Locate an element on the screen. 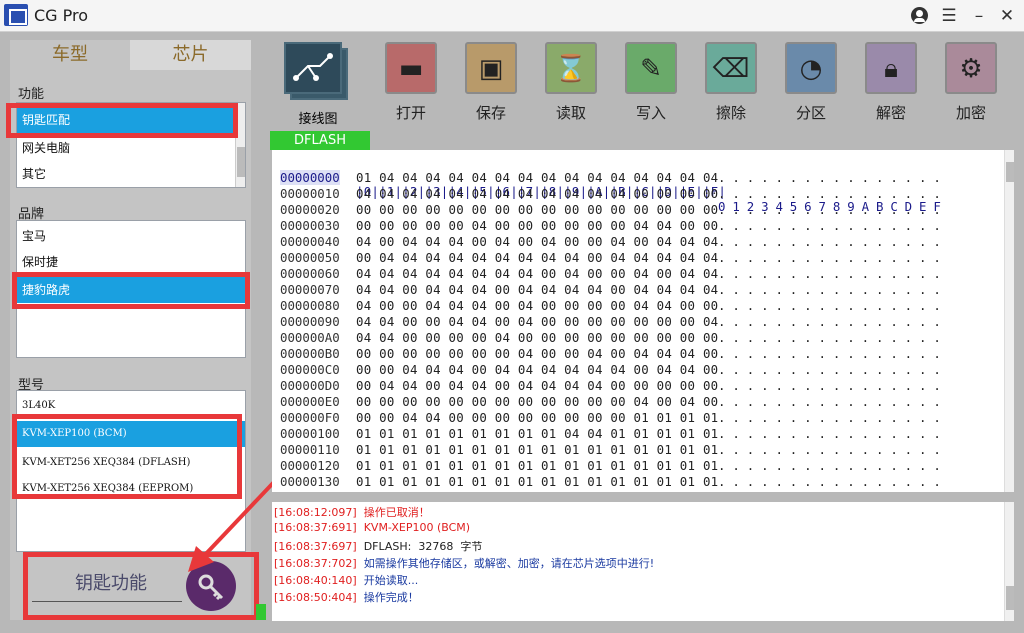 This screenshot has height=633, width=1024. menu-icon: ☰ is located at coordinates (949, 16).